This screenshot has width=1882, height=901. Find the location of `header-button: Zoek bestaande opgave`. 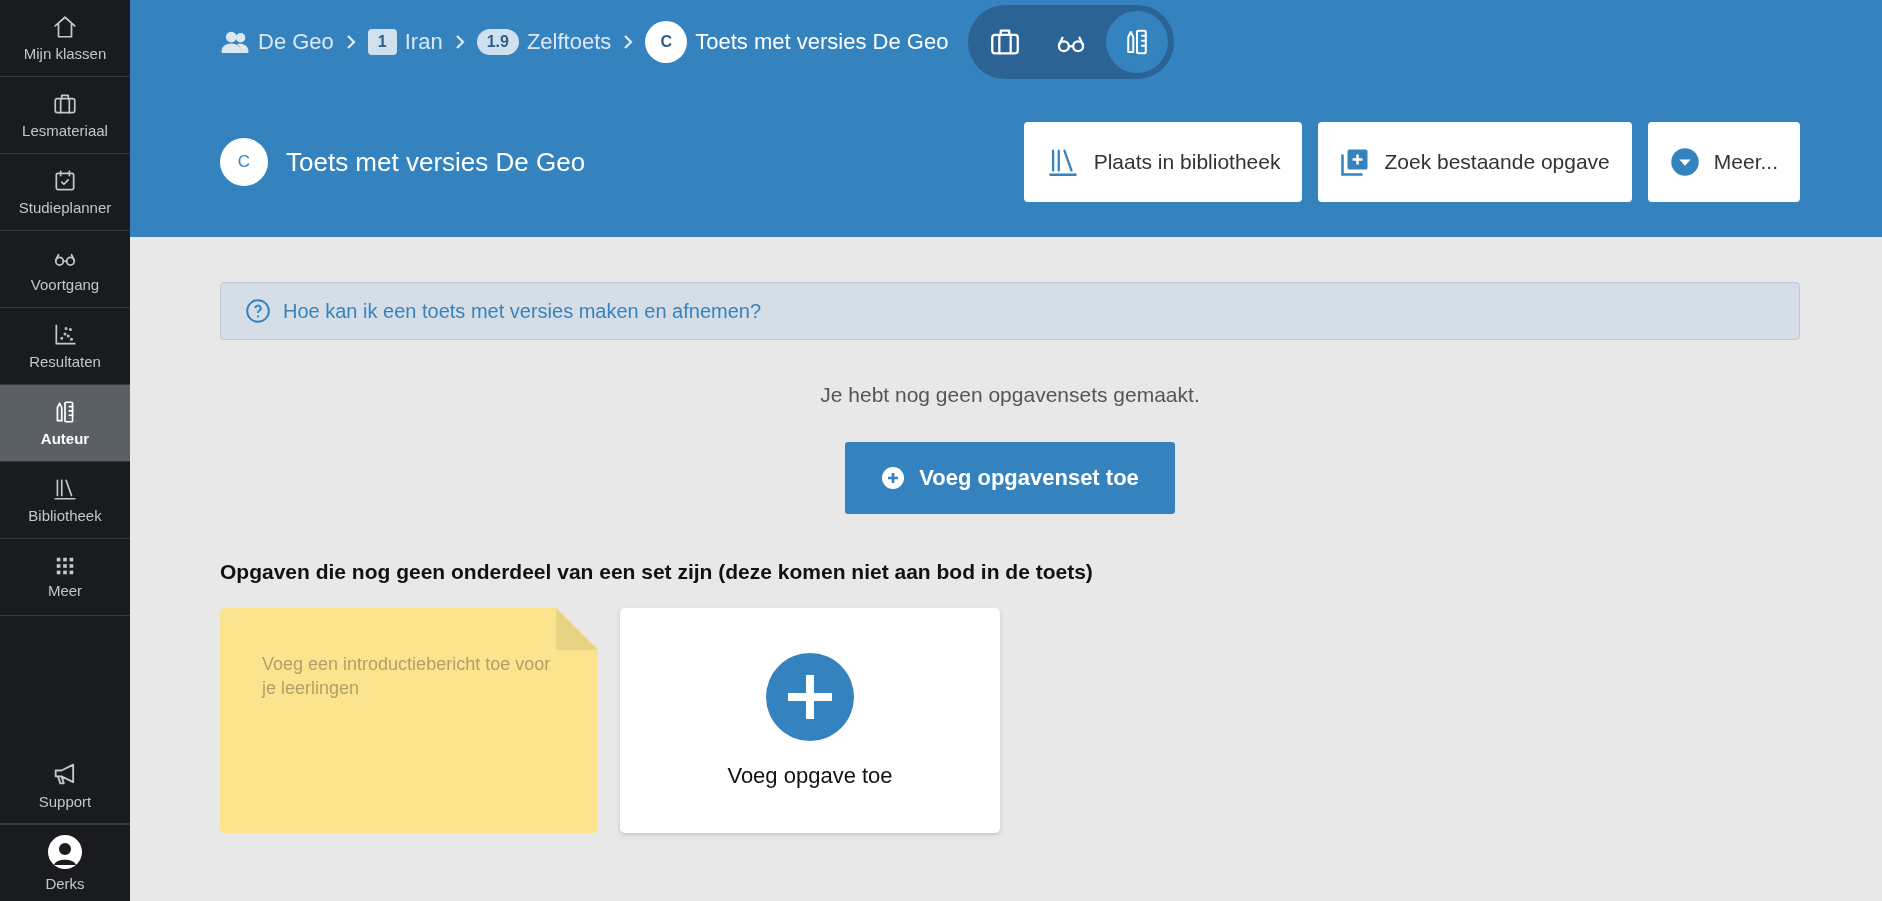

header-button: Zoek bestaande opgave is located at coordinates (1475, 162).